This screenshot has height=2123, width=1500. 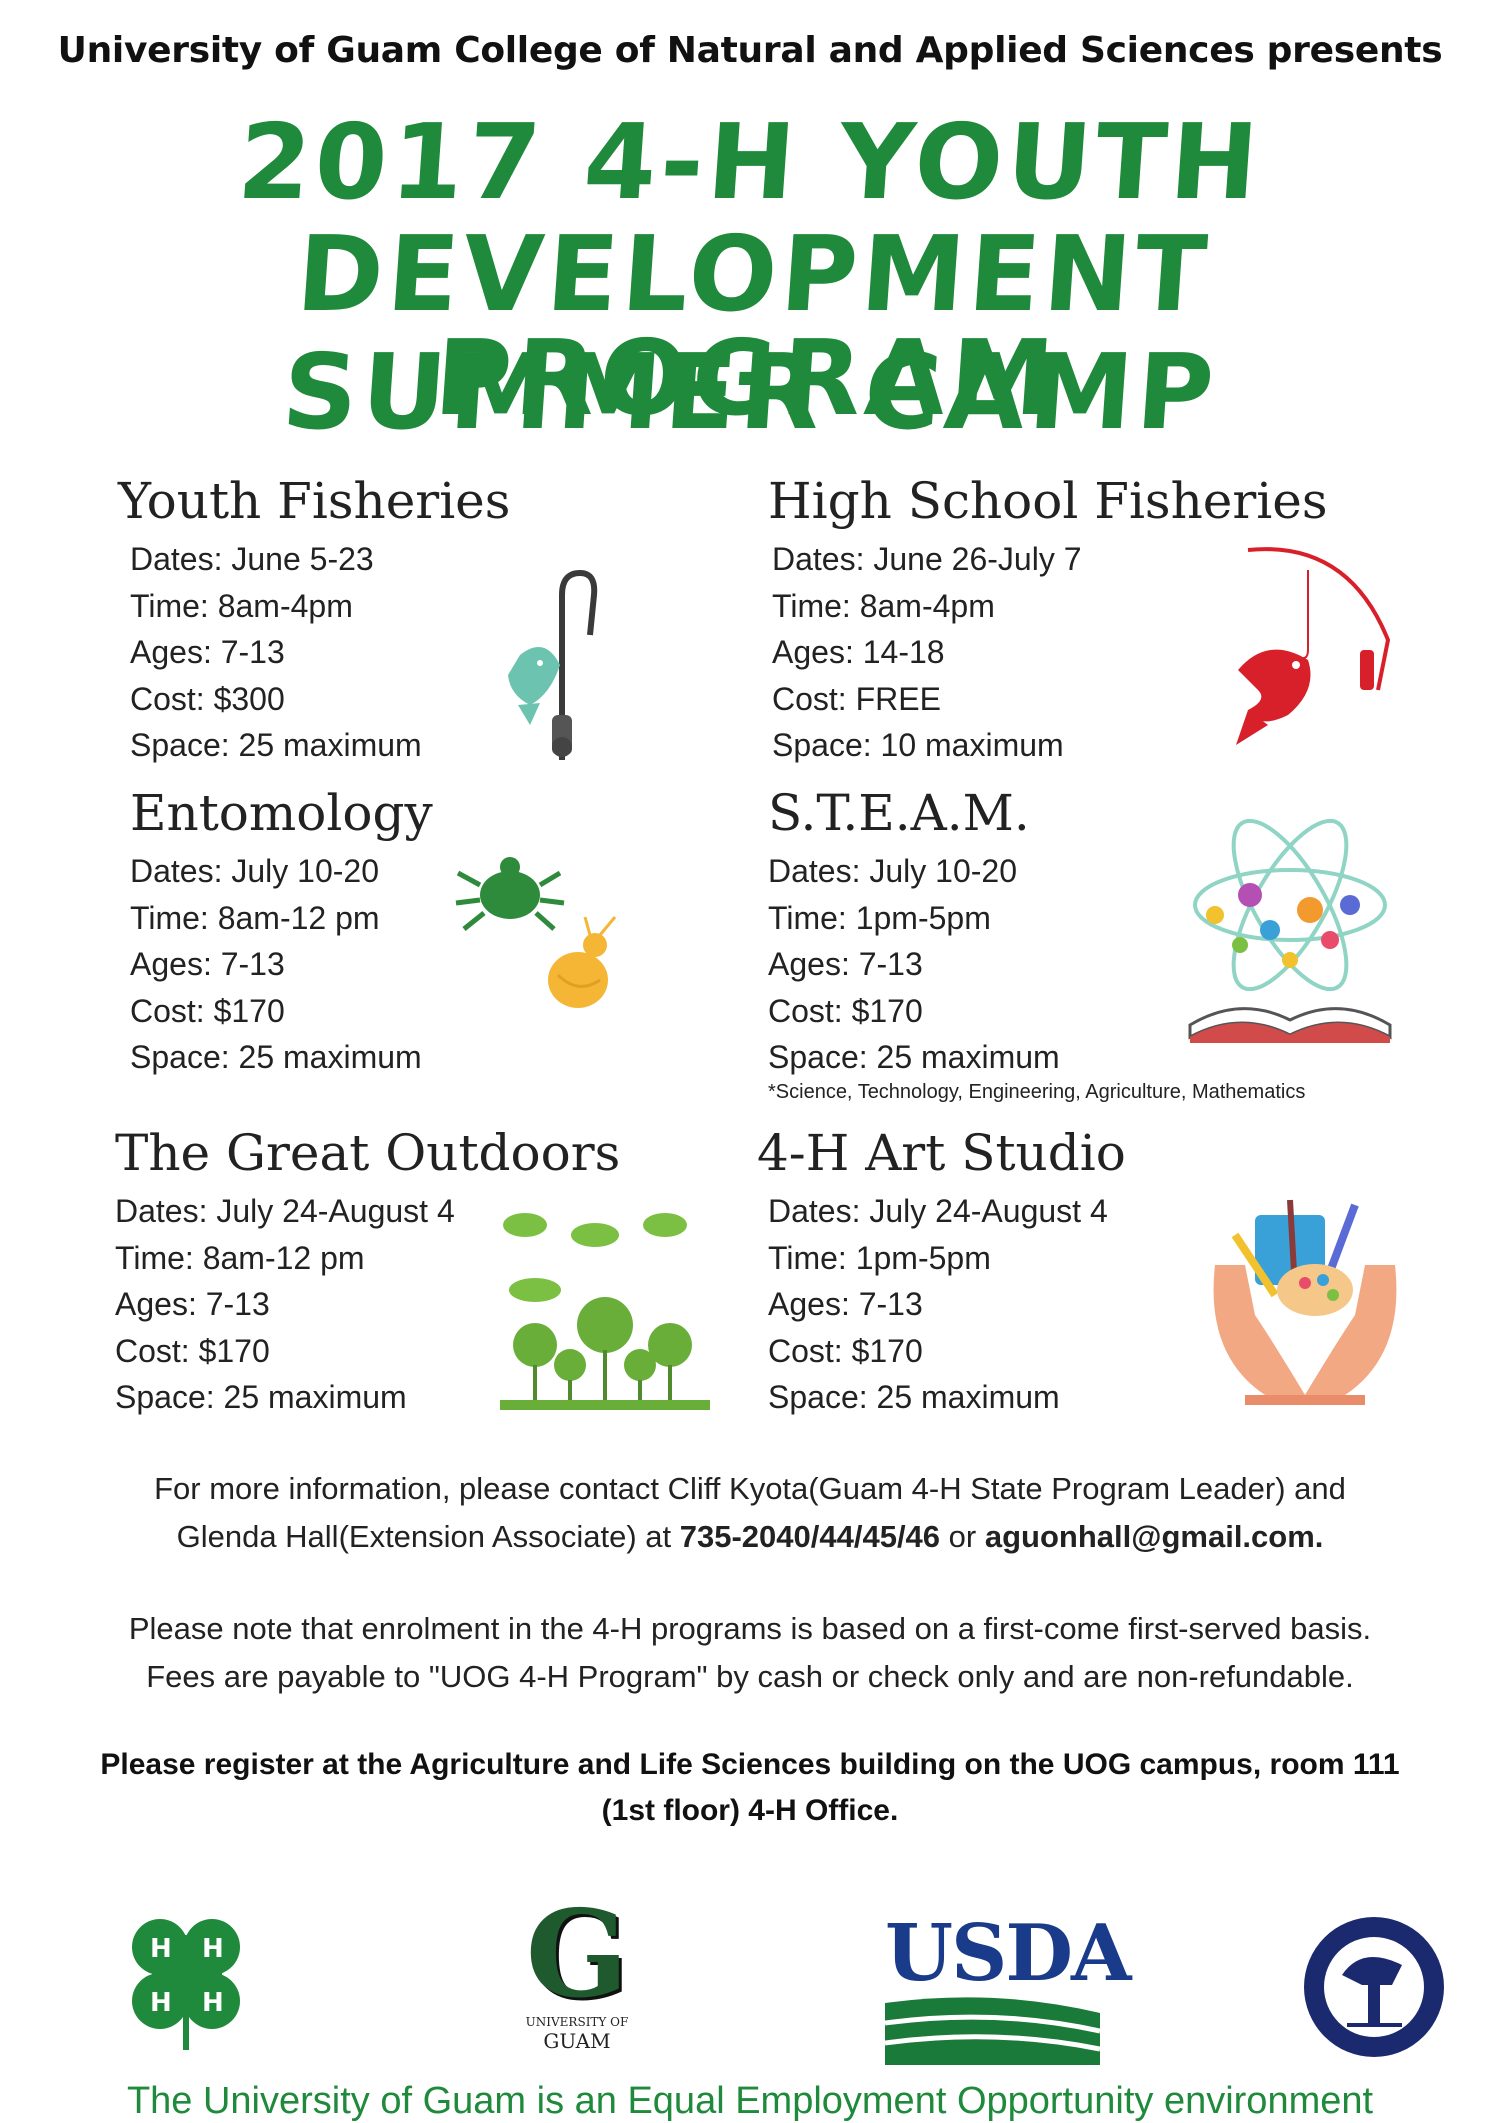 I want to click on art-supplies-hands-icon, so click(x=1305, y=1307).